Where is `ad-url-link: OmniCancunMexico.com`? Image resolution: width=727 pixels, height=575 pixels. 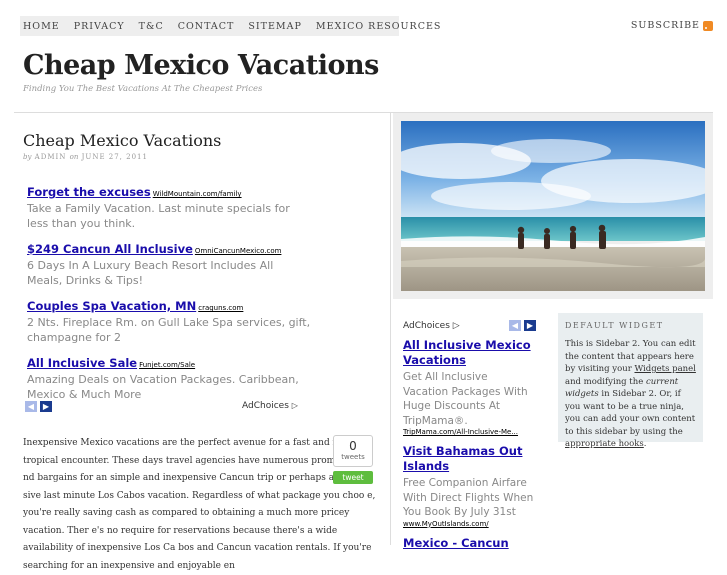
ad-url-link: OmniCancunMexico.com is located at coordinates (238, 251).